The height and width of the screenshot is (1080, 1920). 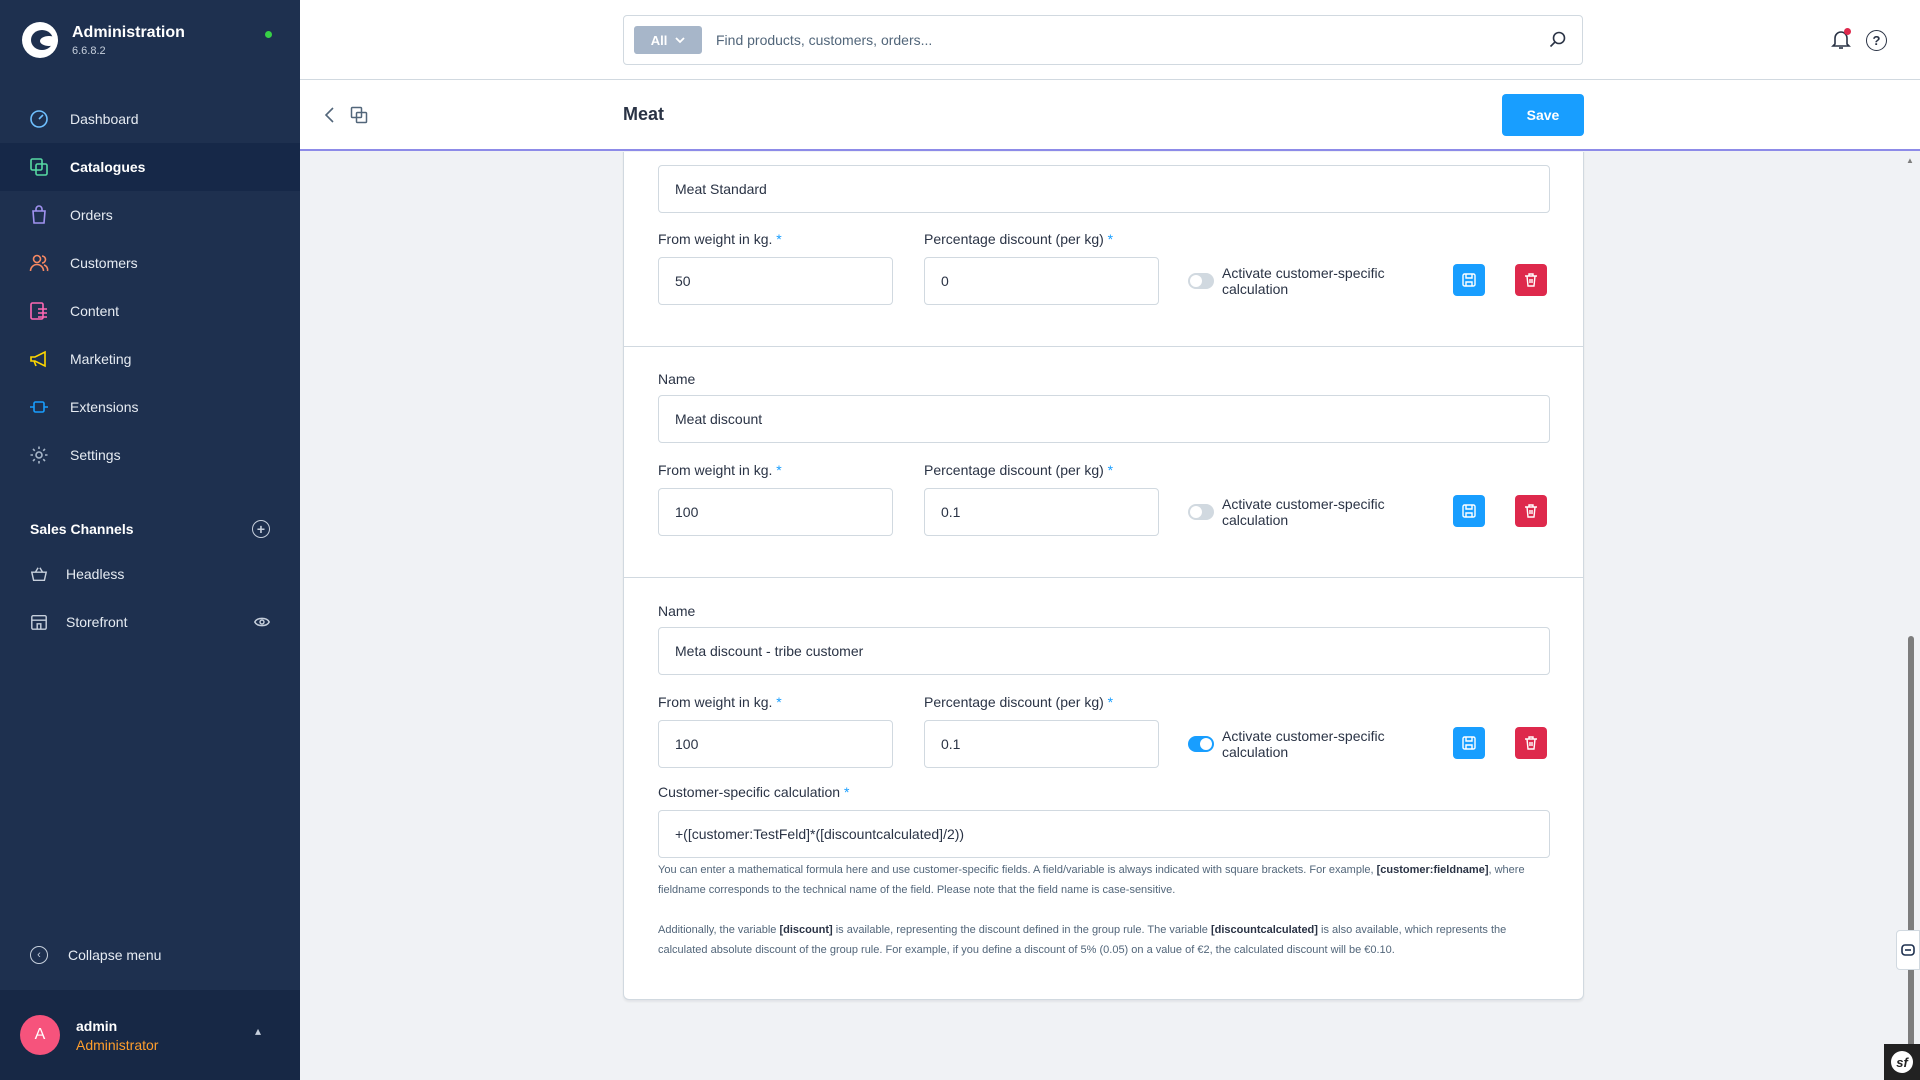 What do you see at coordinates (150, 574) in the screenshot?
I see `sales-channel-headless: Headless` at bounding box center [150, 574].